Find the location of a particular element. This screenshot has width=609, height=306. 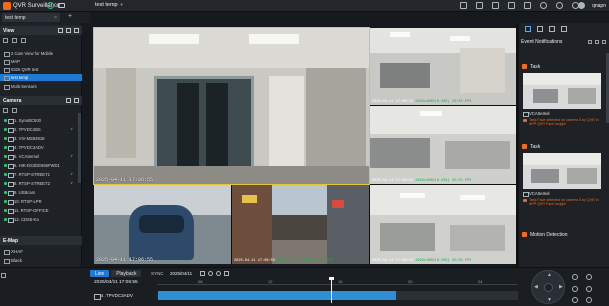

ptz-left-icon: ◀ is located at coordinates (536, 287).